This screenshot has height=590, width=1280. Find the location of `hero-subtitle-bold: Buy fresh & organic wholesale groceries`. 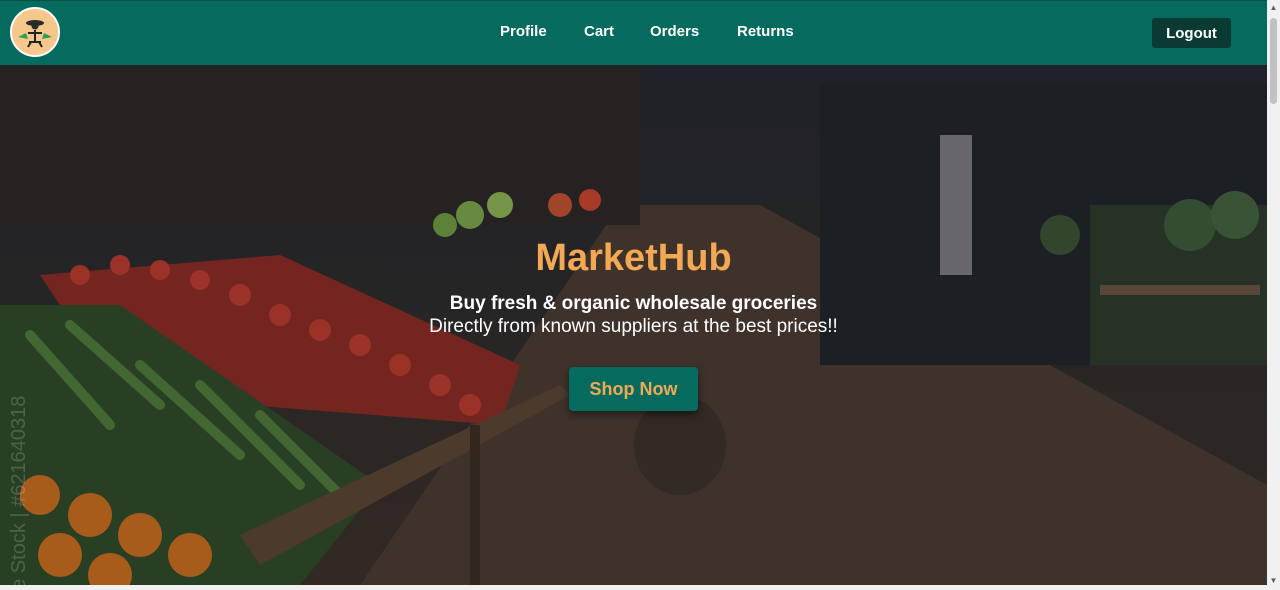

hero-subtitle-bold: Buy fresh & organic wholesale groceries is located at coordinates (633, 303).